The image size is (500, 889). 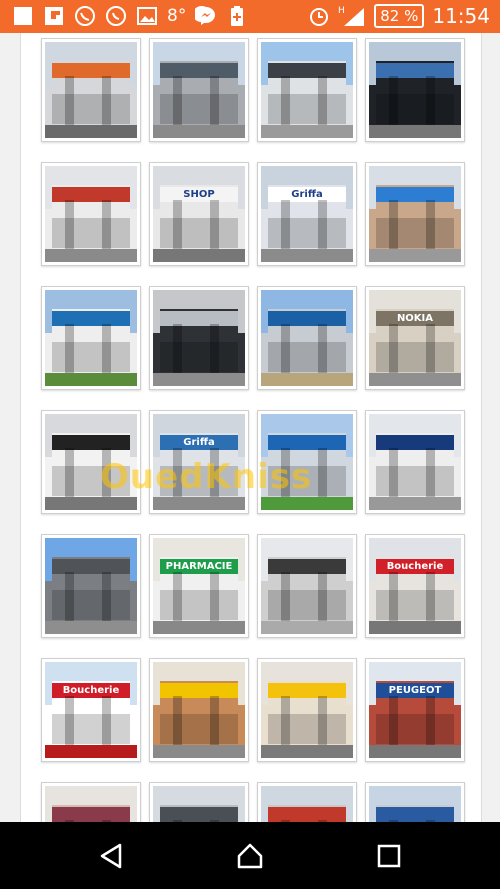 I want to click on gallery-thumbnail: NOKIA, so click(x=415, y=338).